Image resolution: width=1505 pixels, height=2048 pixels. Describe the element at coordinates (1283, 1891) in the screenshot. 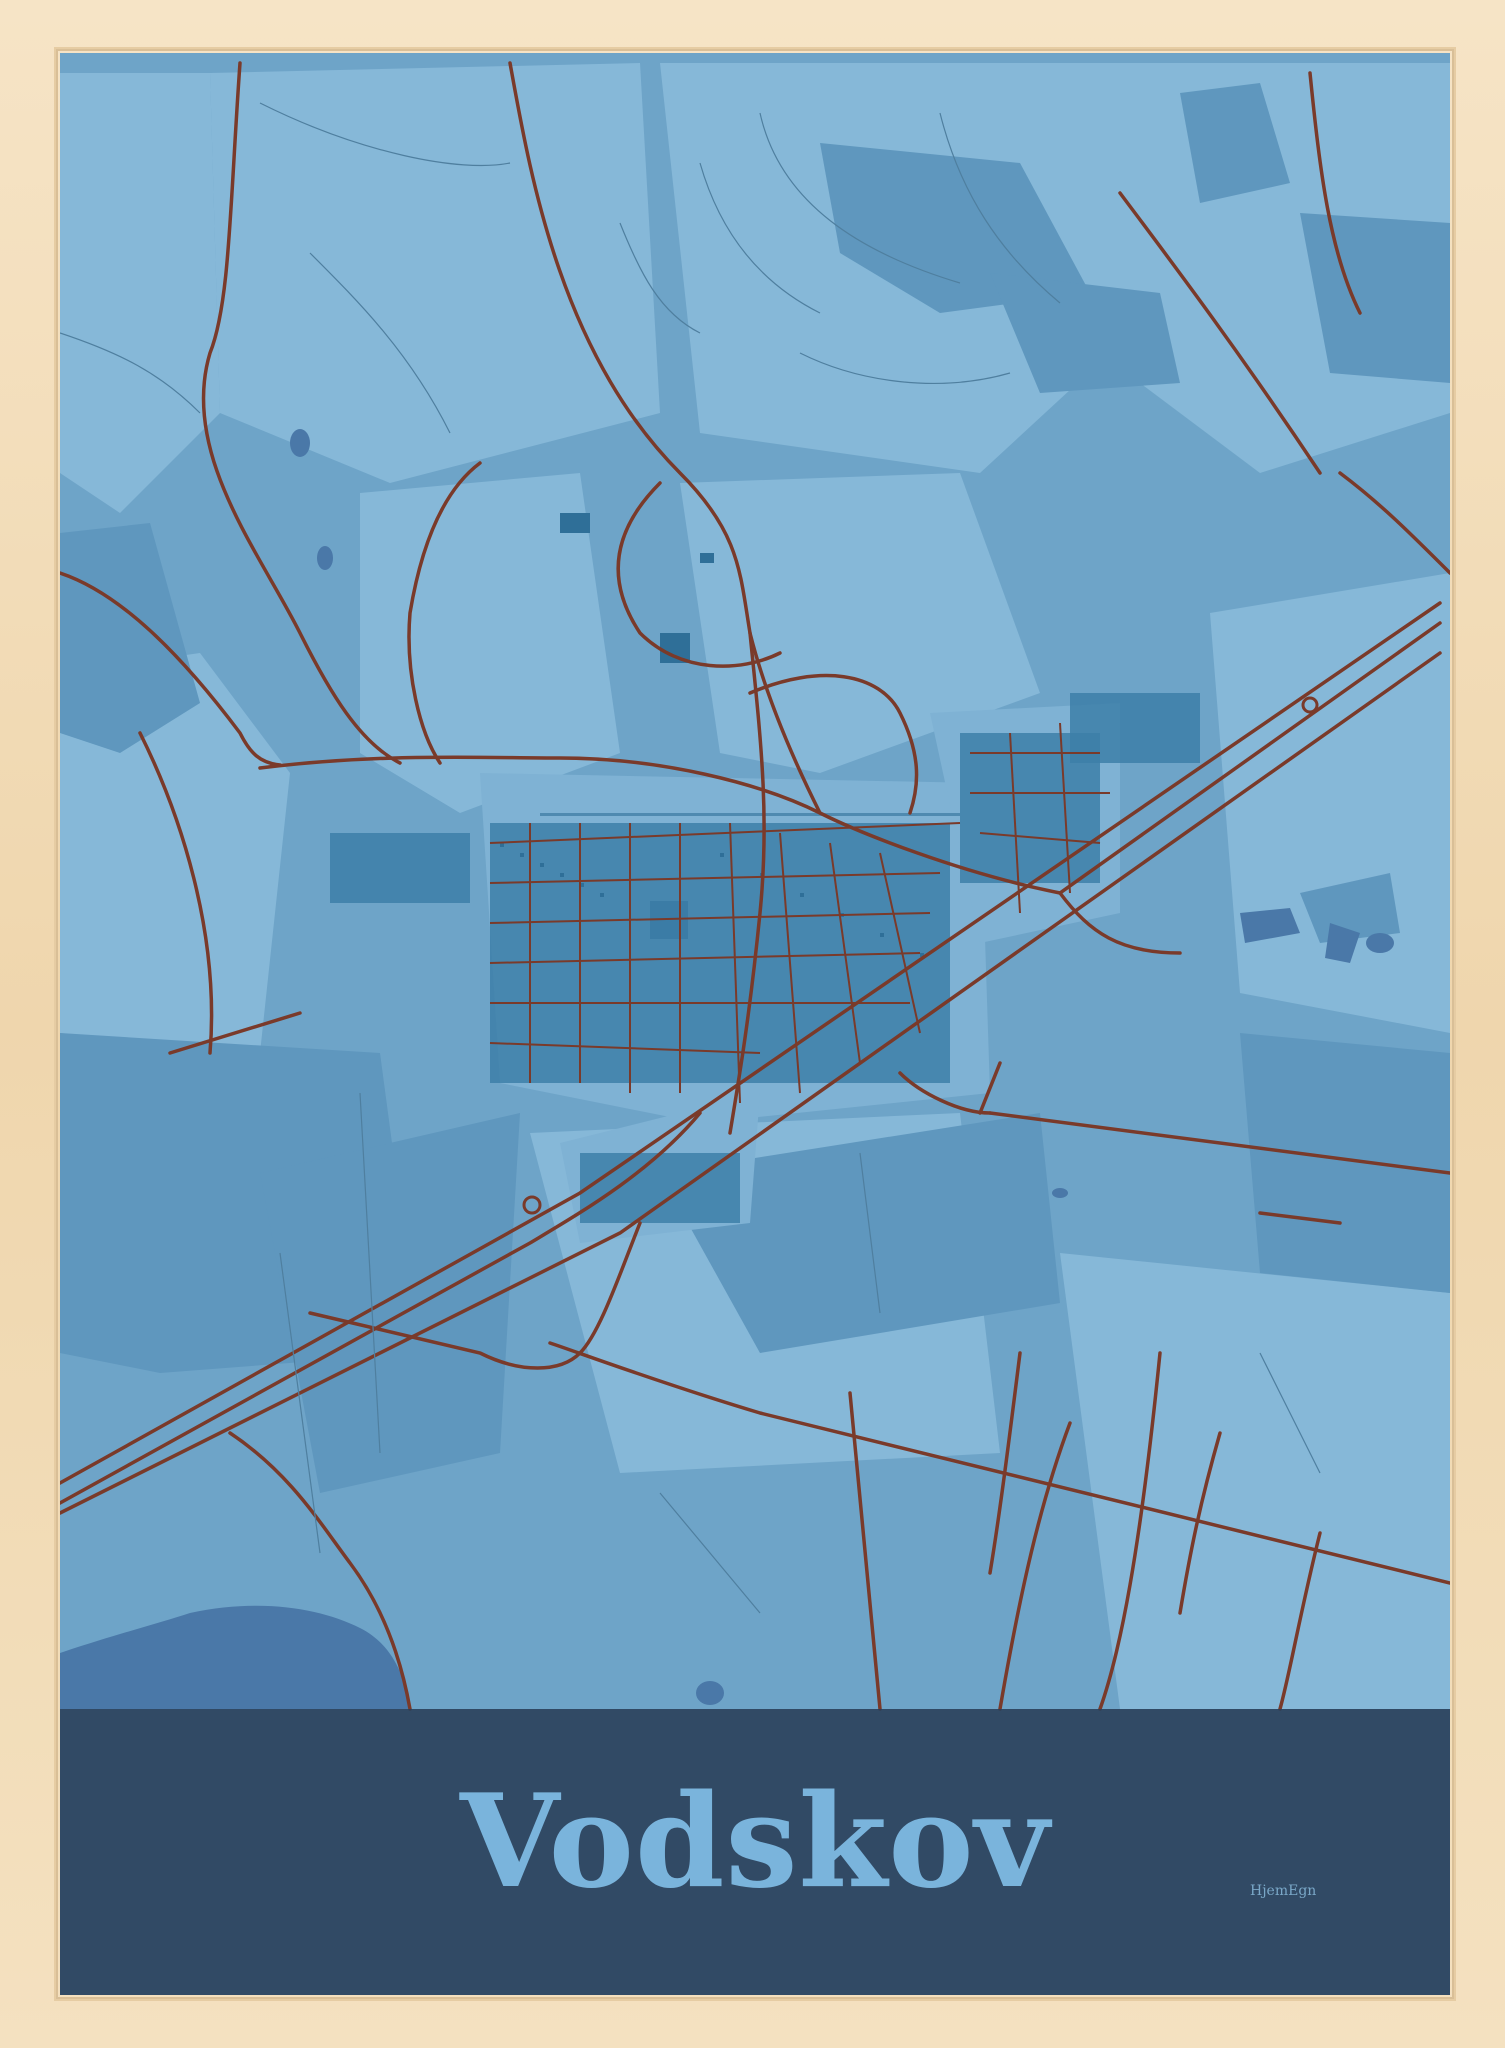

I see `brand-logo: HjemEgn` at that location.